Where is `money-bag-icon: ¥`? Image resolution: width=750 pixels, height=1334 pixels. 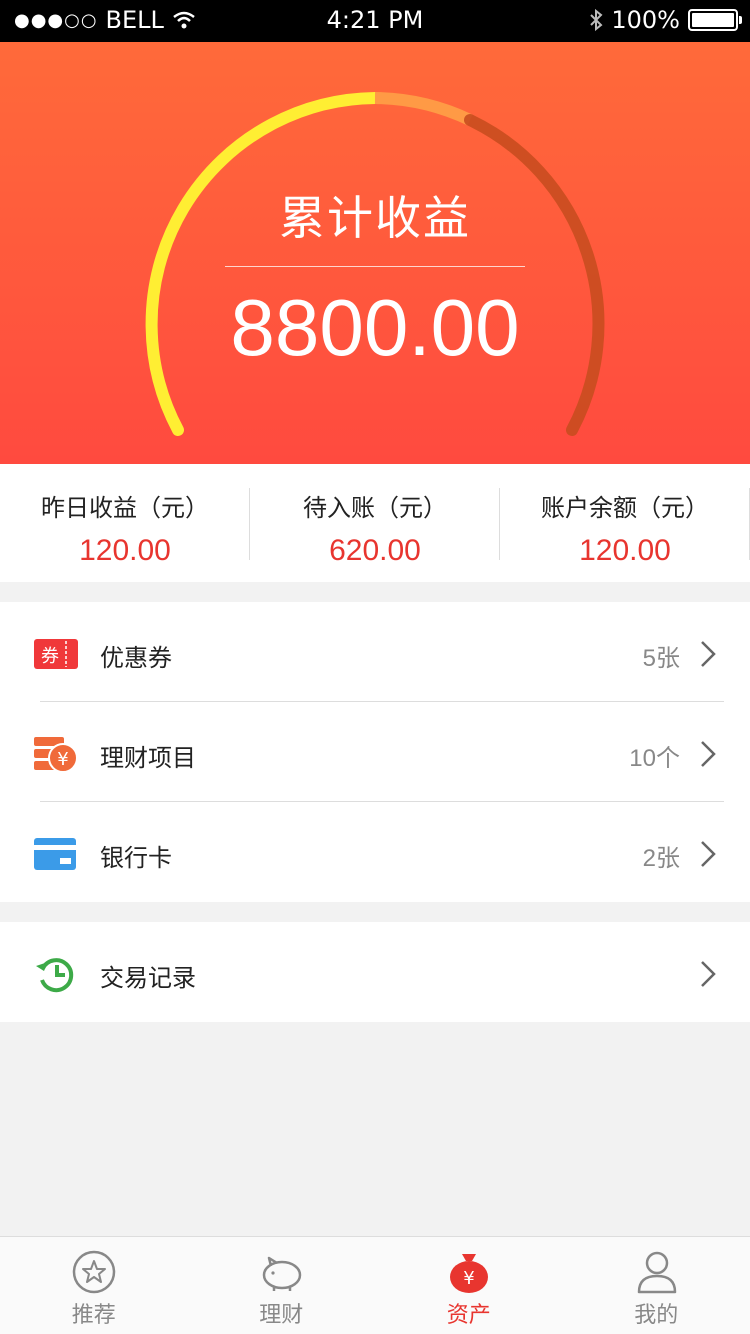
money-bag-icon: ¥ is located at coordinates (469, 1273).